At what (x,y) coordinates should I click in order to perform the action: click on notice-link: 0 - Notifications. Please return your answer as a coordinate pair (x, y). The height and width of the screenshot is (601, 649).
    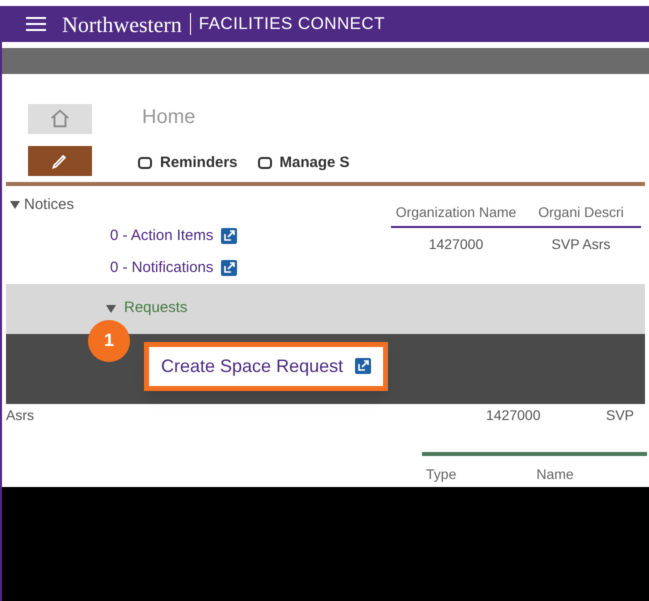
    Looking at the image, I should click on (162, 268).